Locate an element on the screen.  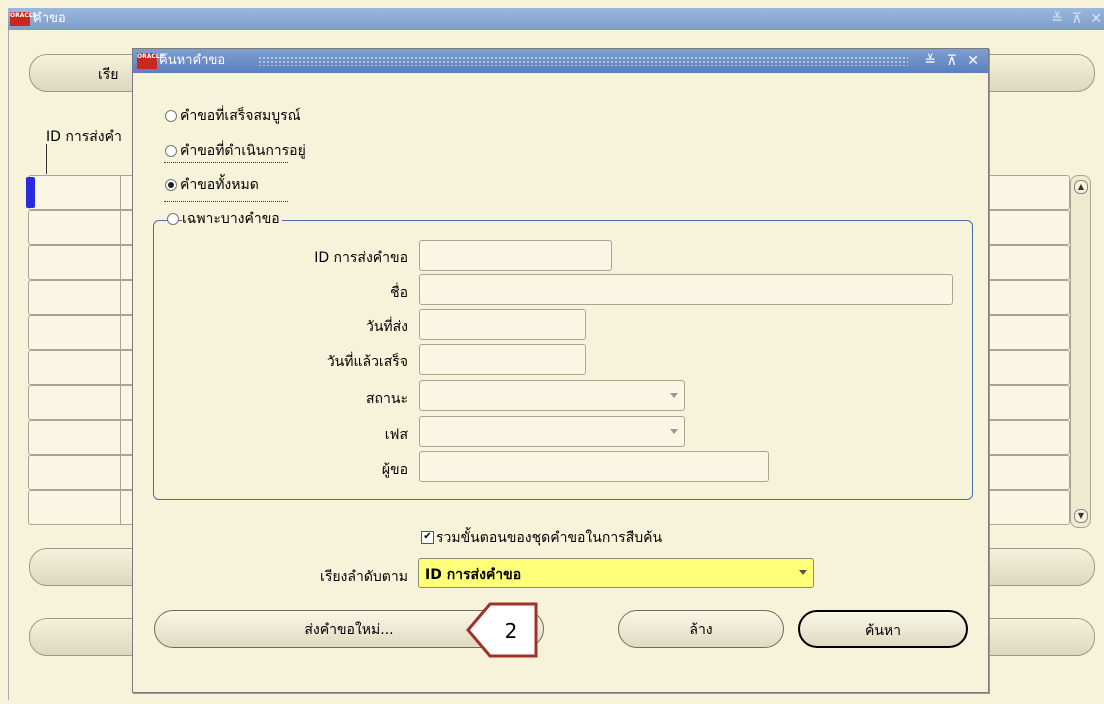
dialog-window-controls: ≚ ⊼ ✕ is located at coordinates (953, 61).